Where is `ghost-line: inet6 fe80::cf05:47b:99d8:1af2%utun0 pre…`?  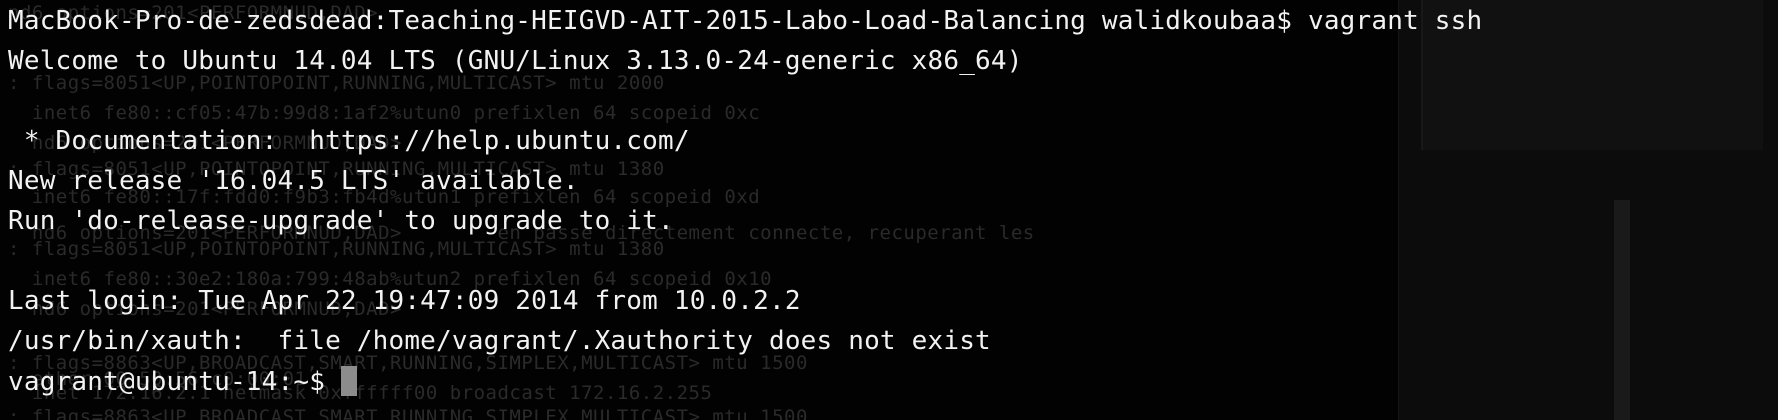 ghost-line: inet6 fe80::cf05:47b:99d8:1af2%utun0 pre… is located at coordinates (384, 113).